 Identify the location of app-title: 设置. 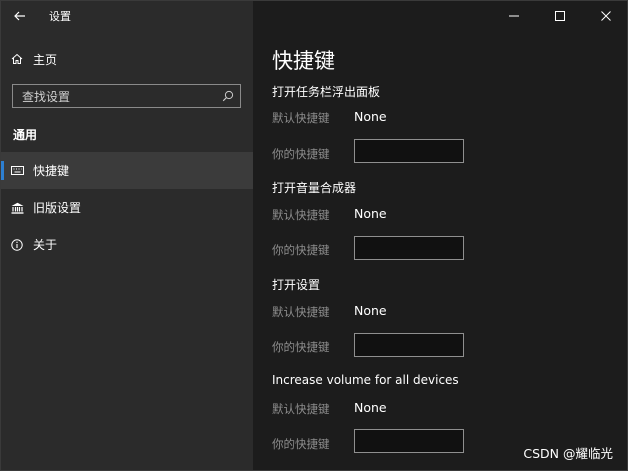
(60, 16).